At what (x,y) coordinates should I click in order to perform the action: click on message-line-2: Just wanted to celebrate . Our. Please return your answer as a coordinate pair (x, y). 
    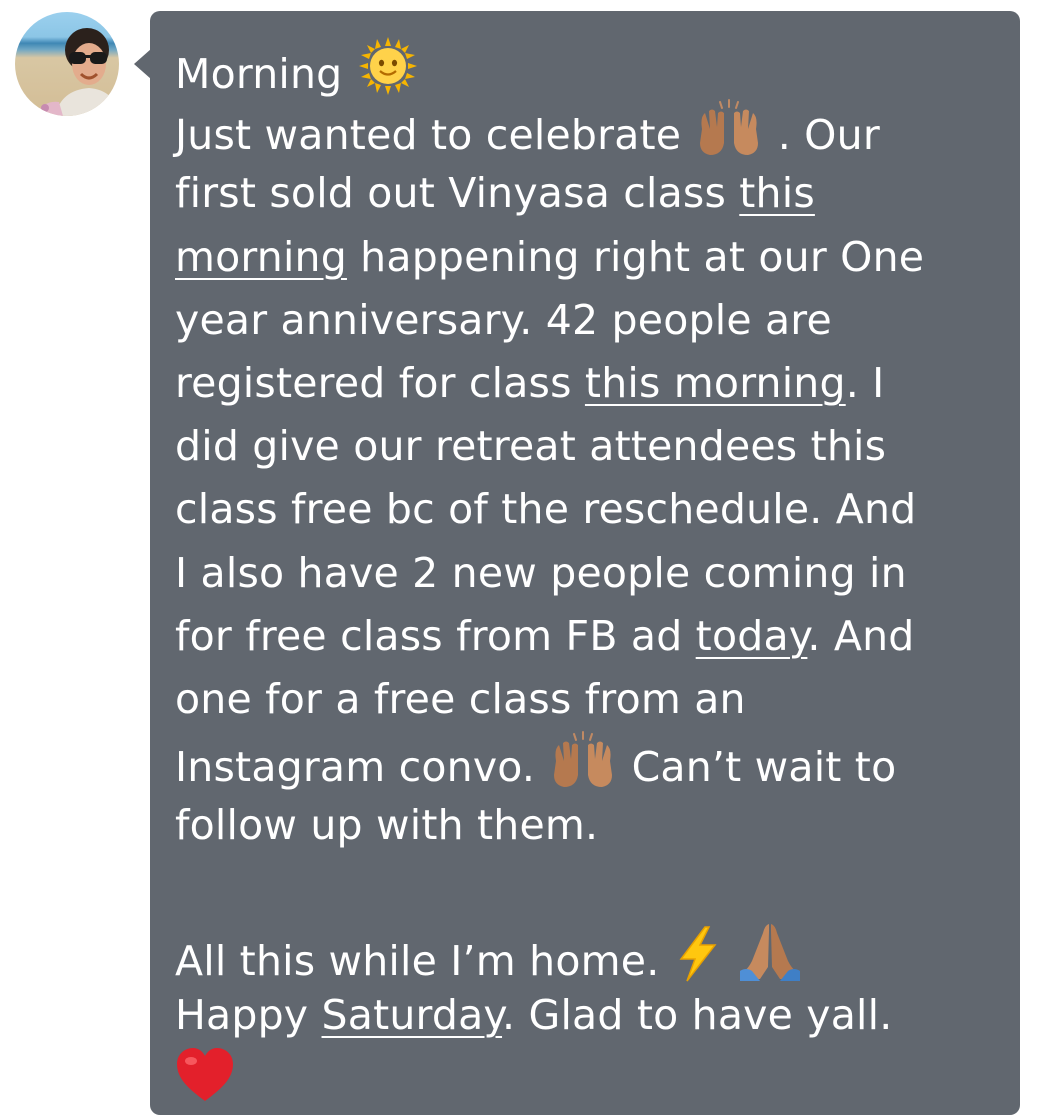
    Looking at the image, I should click on (582, 130).